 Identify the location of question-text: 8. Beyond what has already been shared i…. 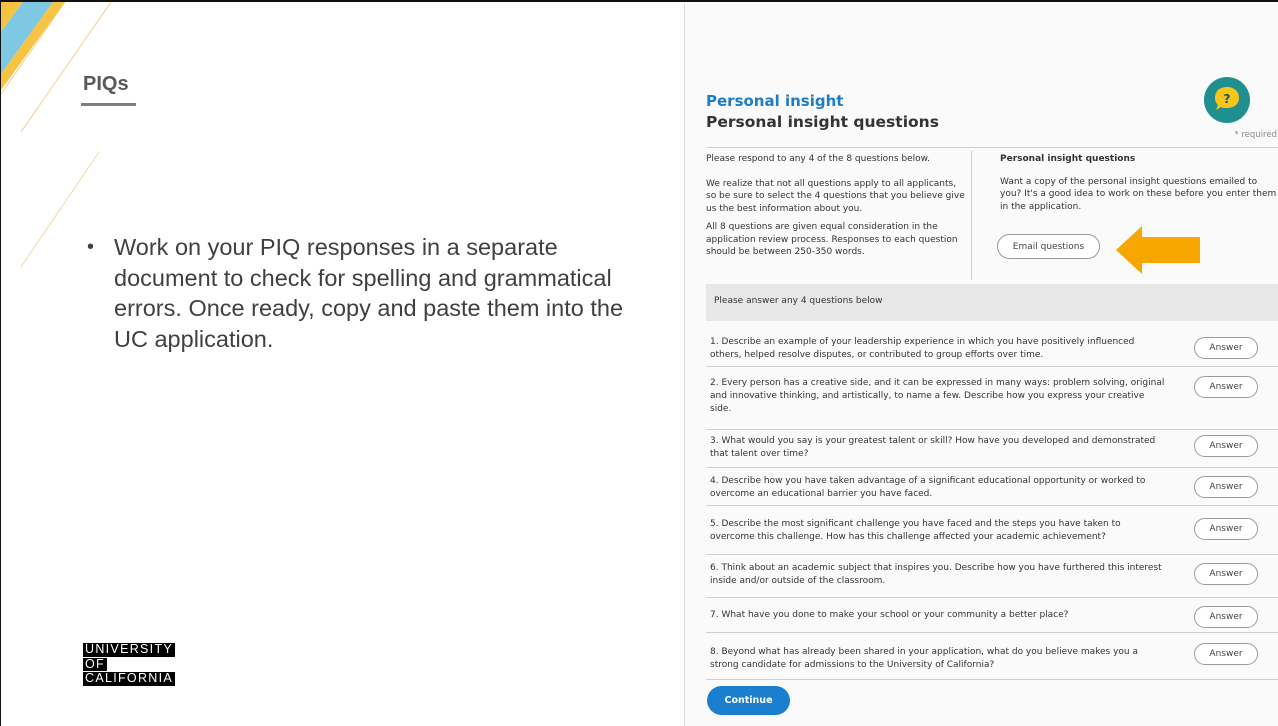
(924, 658).